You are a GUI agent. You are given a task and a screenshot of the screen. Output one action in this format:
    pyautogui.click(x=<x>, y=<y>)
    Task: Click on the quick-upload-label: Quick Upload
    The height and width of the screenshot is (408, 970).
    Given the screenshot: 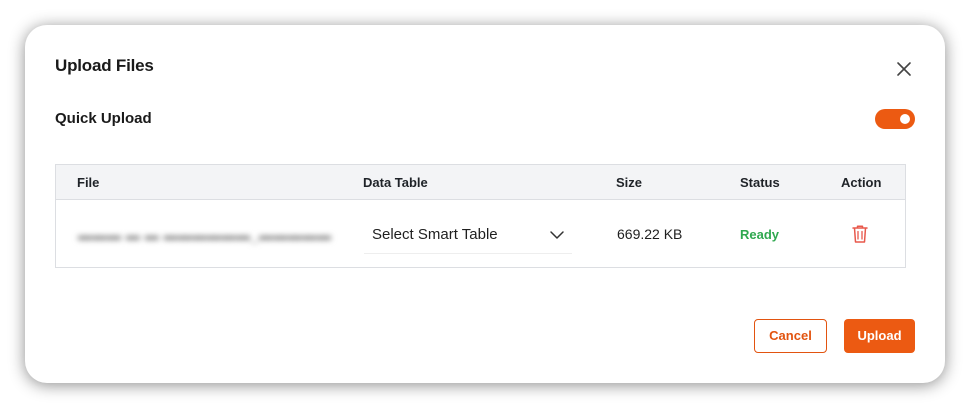 What is the action you would take?
    pyautogui.click(x=103, y=118)
    